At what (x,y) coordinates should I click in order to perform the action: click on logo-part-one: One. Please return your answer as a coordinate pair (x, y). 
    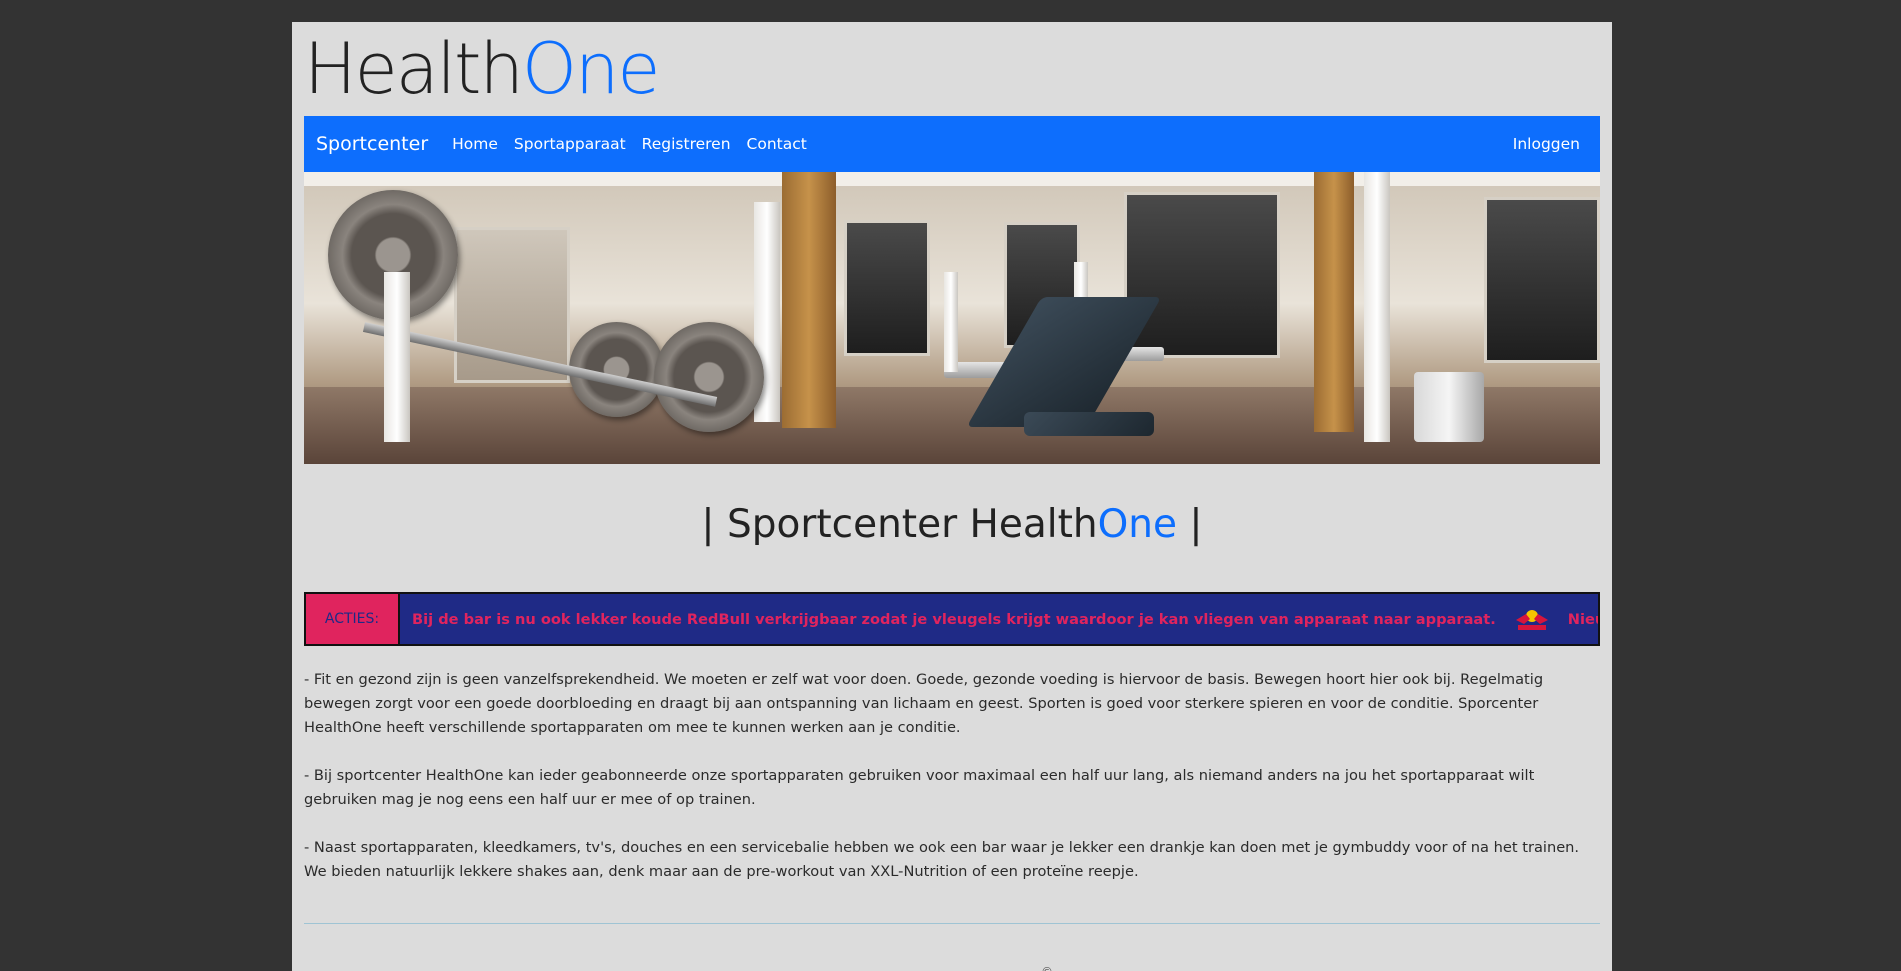
    Looking at the image, I should click on (591, 69).